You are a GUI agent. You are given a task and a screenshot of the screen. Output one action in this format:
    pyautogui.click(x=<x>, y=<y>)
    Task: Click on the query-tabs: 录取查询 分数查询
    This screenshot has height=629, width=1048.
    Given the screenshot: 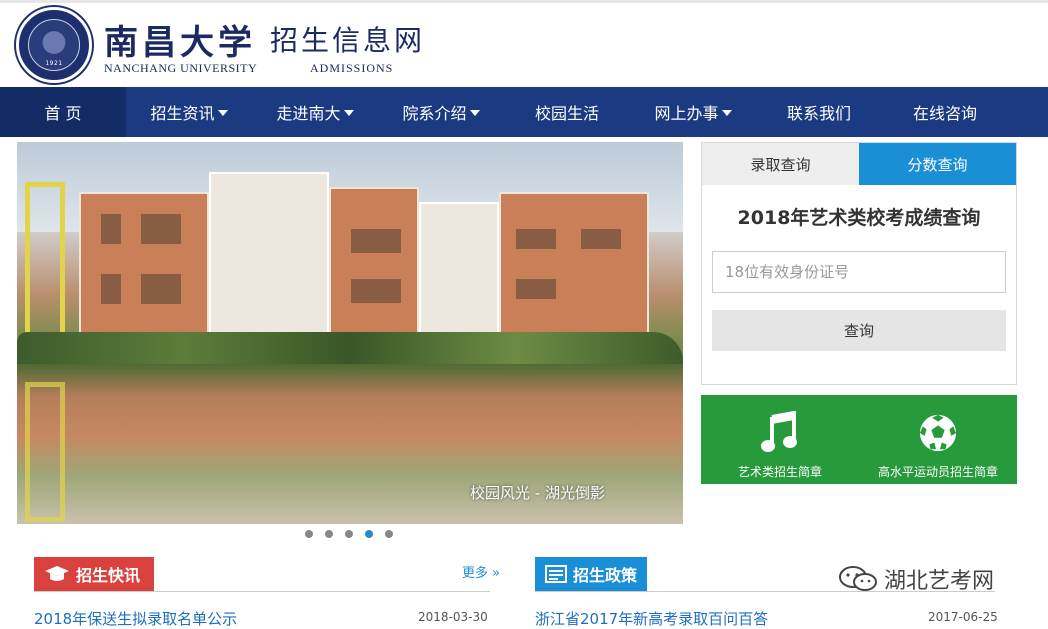 What is the action you would take?
    pyautogui.click(x=859, y=164)
    